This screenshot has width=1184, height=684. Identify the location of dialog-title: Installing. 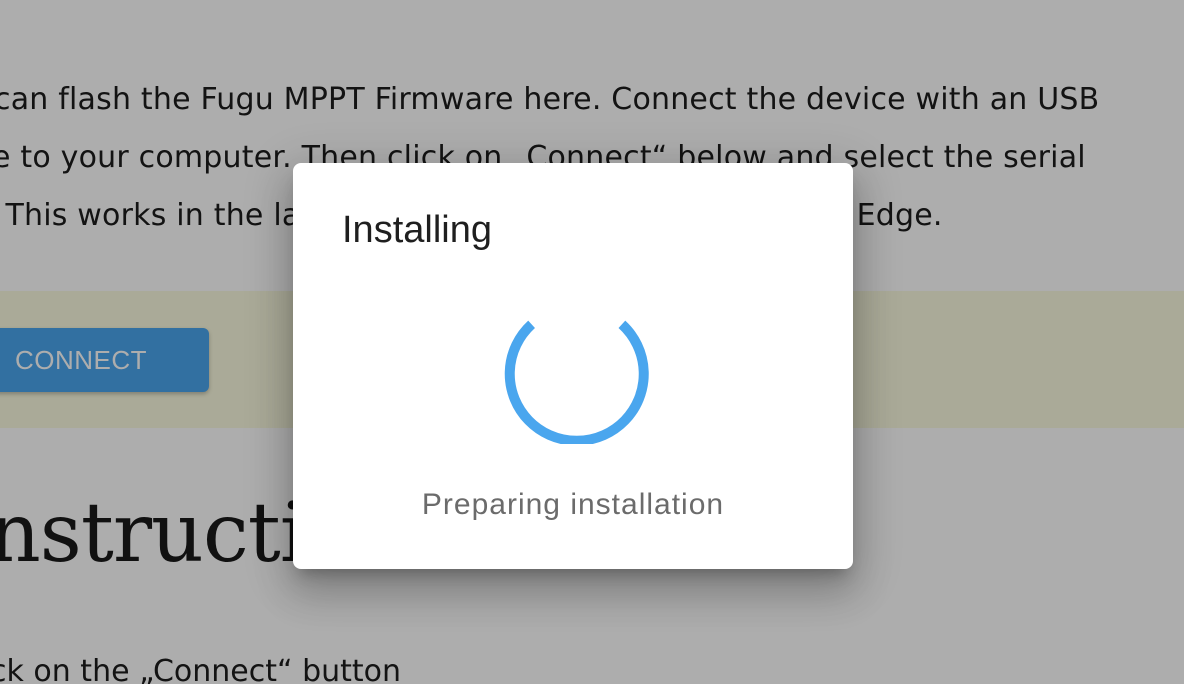
(417, 230).